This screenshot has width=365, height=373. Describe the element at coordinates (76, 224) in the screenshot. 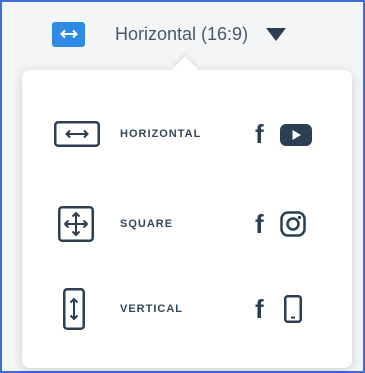

I see `four-way-arrows-icon` at that location.